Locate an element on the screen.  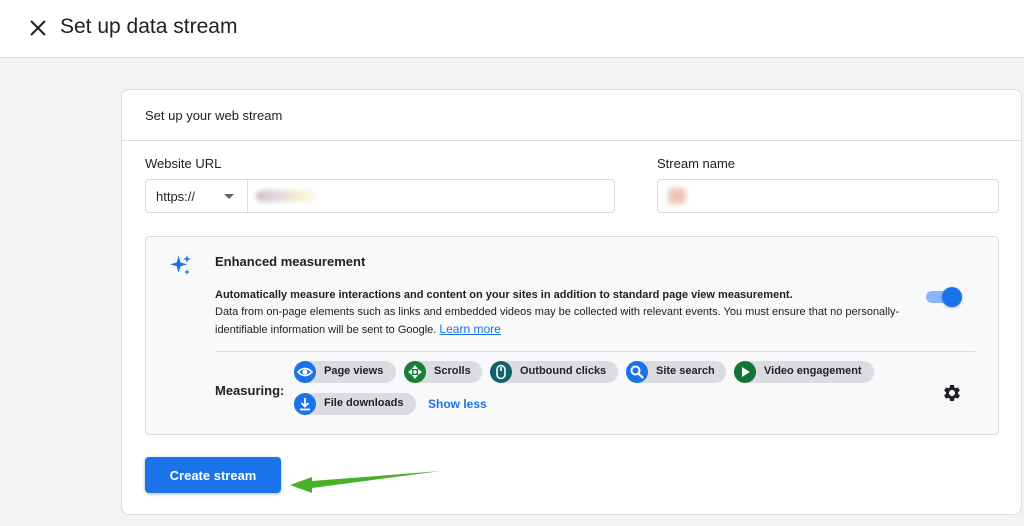
play-icon is located at coordinates (745, 372).